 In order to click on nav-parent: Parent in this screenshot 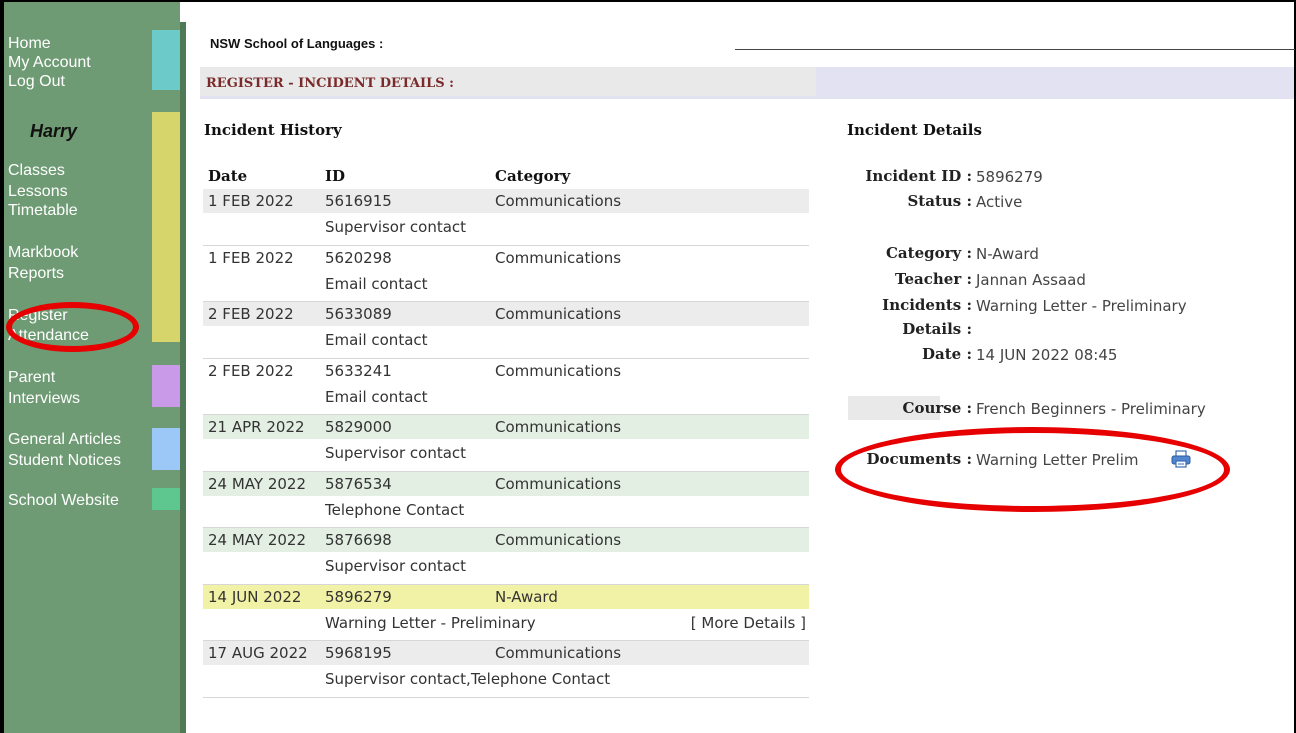, I will do `click(31, 377)`.